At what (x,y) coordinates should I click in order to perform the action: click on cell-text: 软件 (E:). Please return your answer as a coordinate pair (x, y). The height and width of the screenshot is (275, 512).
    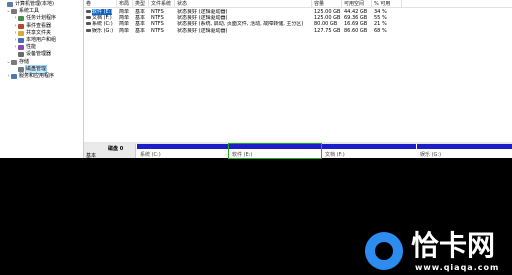
    Looking at the image, I should click on (102, 12).